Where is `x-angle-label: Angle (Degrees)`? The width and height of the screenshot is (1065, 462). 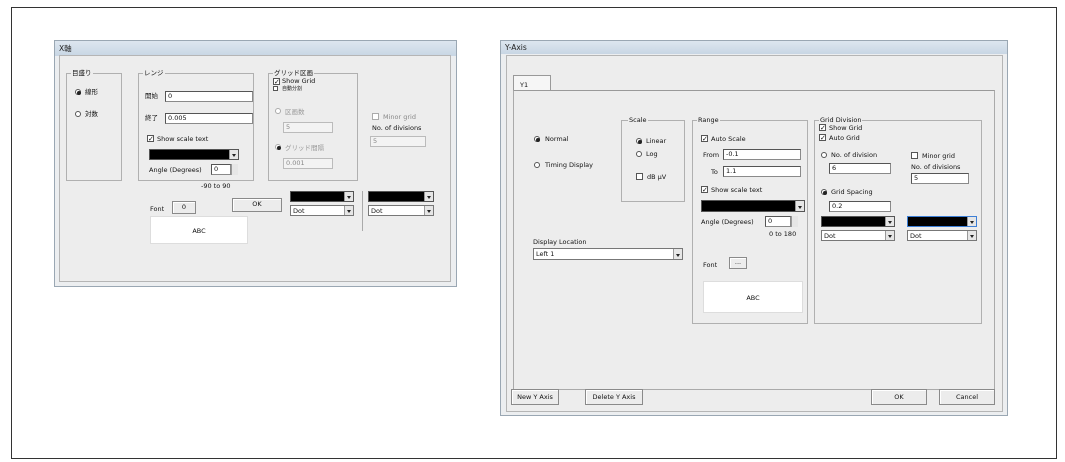 x-angle-label: Angle (Degrees) is located at coordinates (175, 170).